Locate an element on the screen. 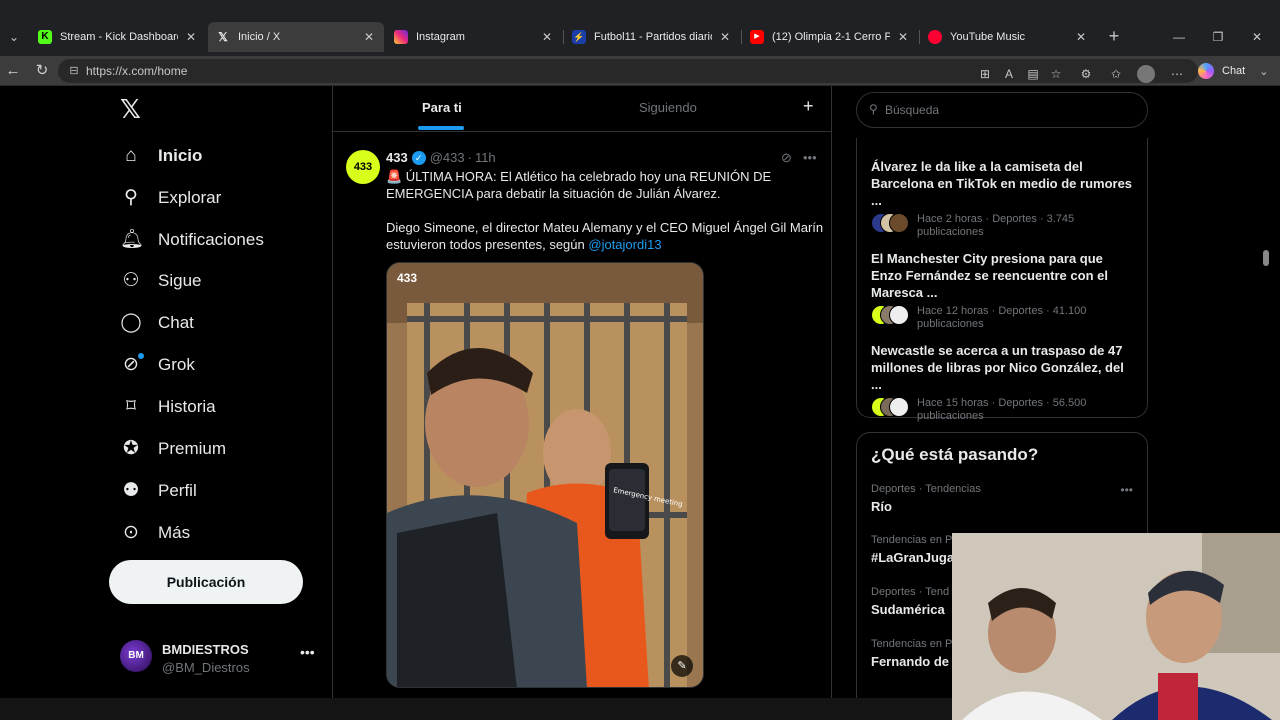 Image resolution: width=1280 pixels, height=720 pixels. back-arrow-icon: ← is located at coordinates (13, 71).